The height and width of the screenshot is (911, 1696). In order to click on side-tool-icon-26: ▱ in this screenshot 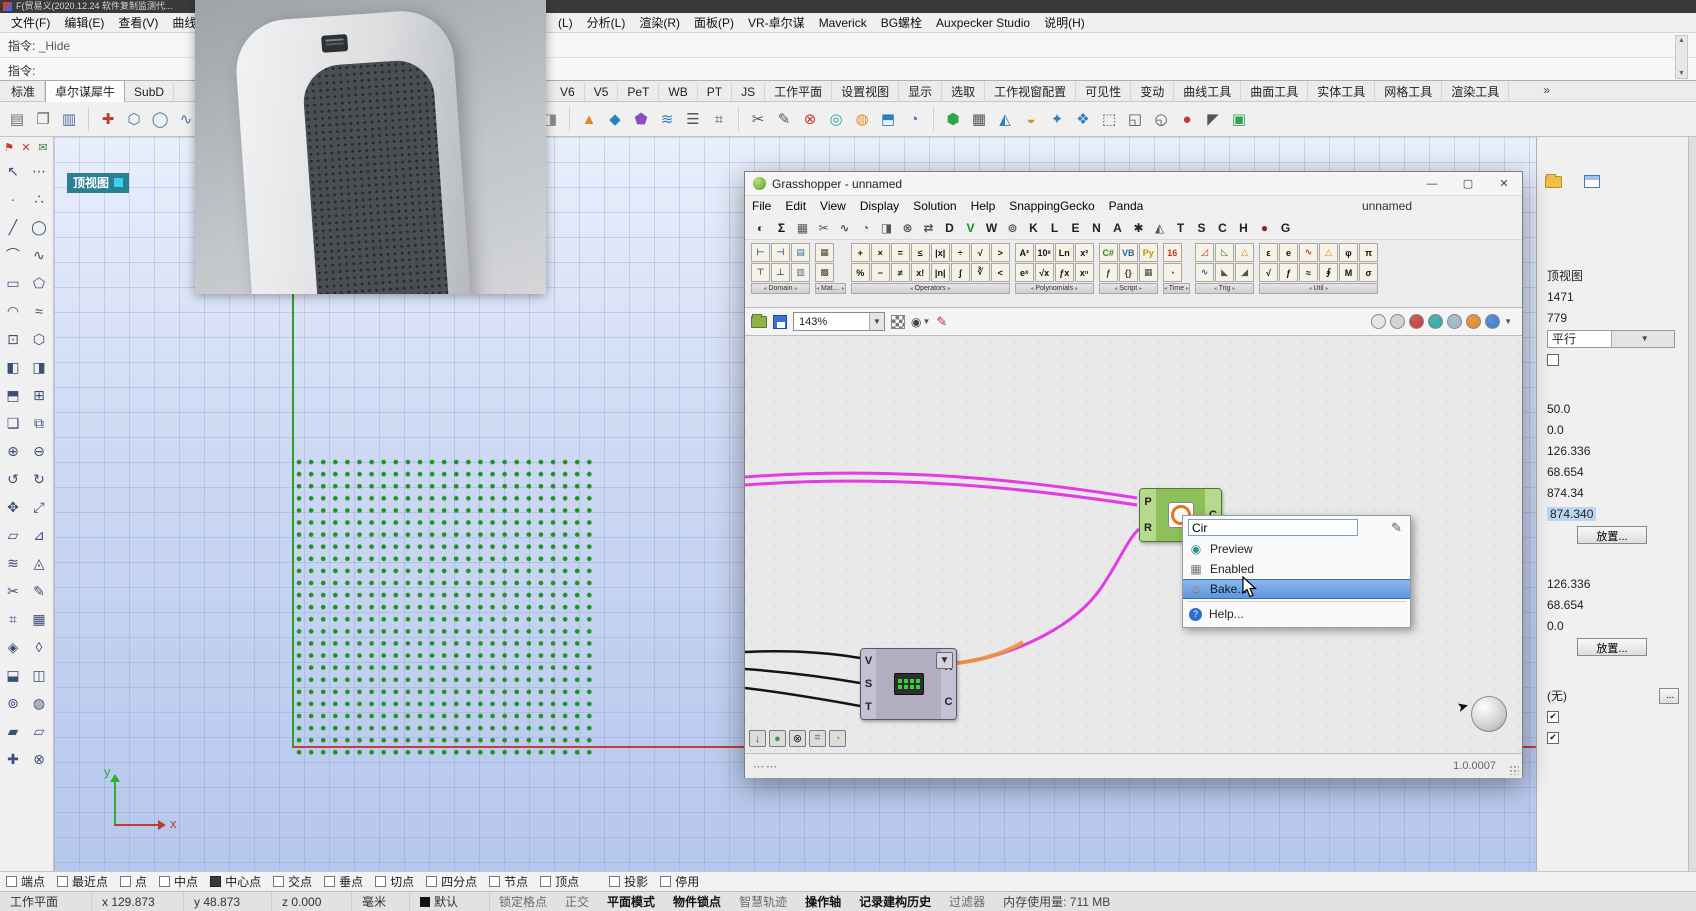, I will do `click(13, 535)`.